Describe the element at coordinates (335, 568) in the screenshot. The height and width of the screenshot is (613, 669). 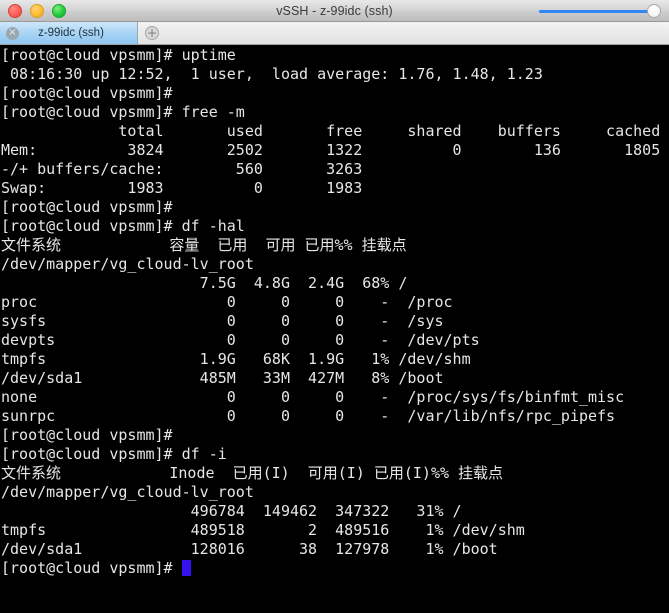
I see `terminal-prompt-line: [root@cloud vpsmm]#` at that location.